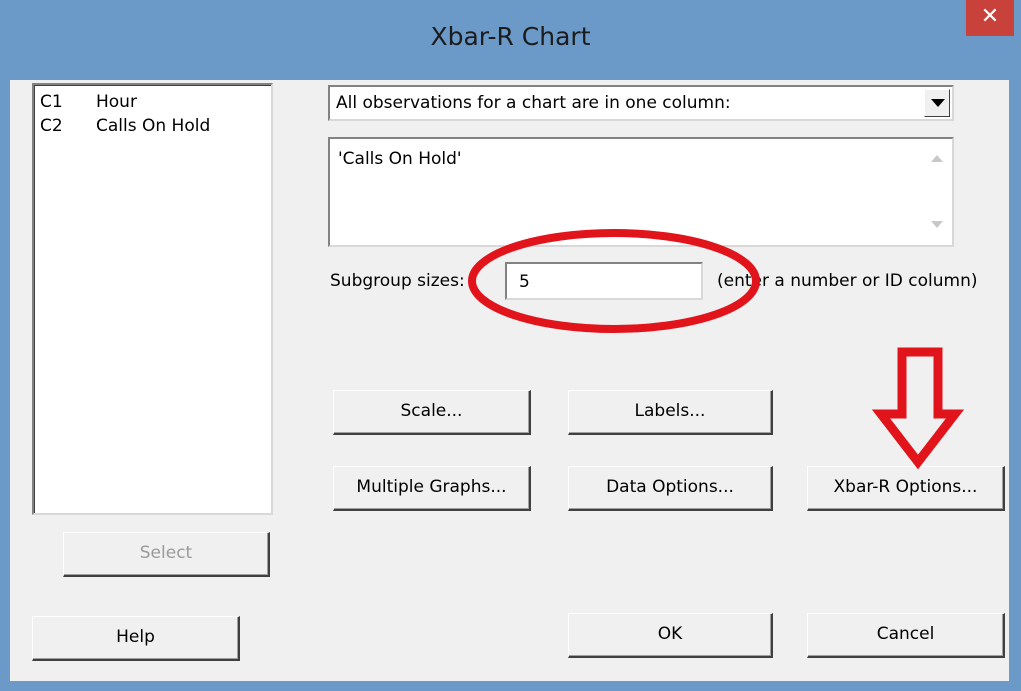  I want to click on variable-item: C2 Calls On Hold, so click(125, 126).